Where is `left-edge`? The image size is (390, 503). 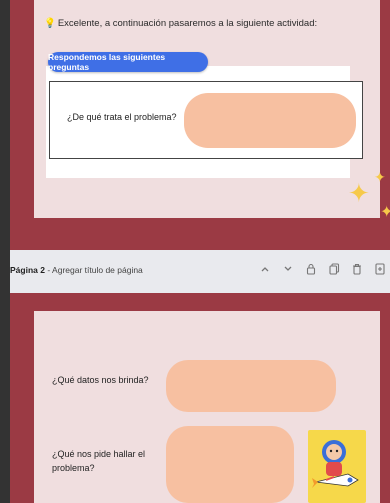 left-edge is located at coordinates (5, 251).